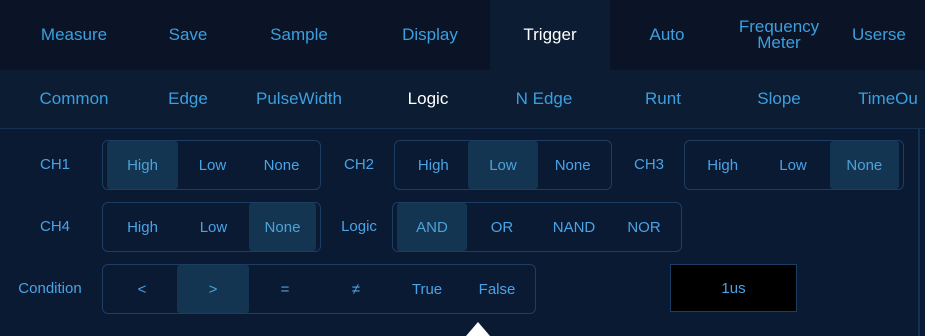  Describe the element at coordinates (213, 289) in the screenshot. I see `condition-greater-than-option: >` at that location.